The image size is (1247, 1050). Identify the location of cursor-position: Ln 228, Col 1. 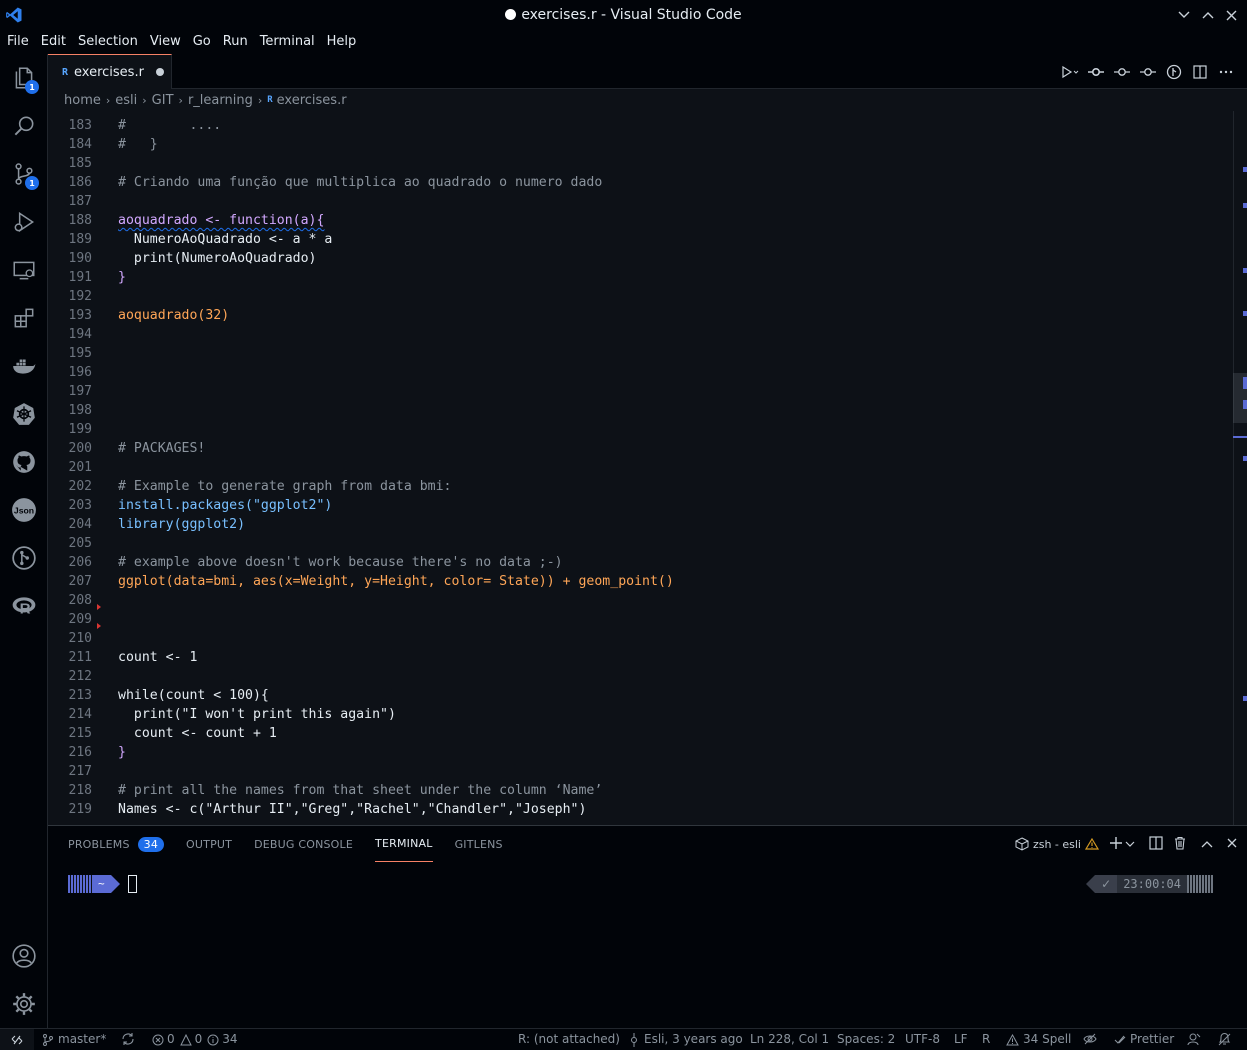
(789, 1039).